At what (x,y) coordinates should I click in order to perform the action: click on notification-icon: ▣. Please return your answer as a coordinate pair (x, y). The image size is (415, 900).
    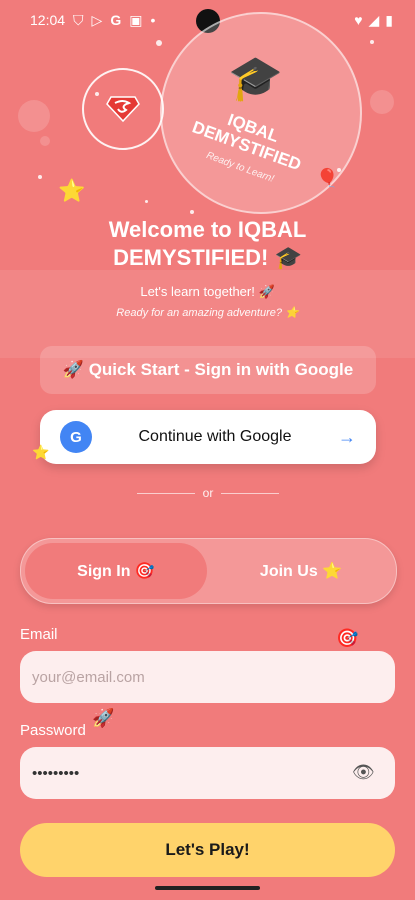
    Looking at the image, I should click on (136, 19).